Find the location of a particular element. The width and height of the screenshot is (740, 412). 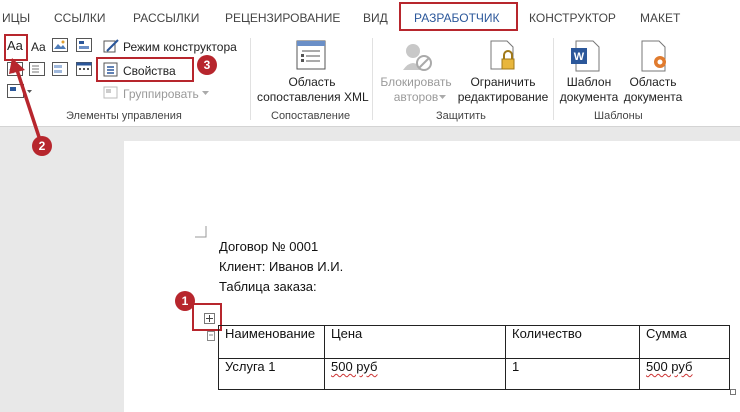

picture-control-icon is located at coordinates (60, 45).